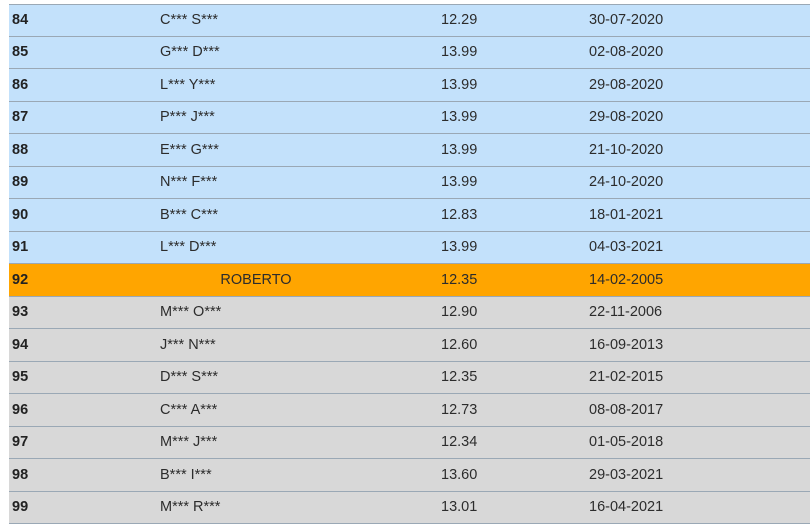 The height and width of the screenshot is (527, 810). I want to click on score-cell: 12.83, so click(459, 214).